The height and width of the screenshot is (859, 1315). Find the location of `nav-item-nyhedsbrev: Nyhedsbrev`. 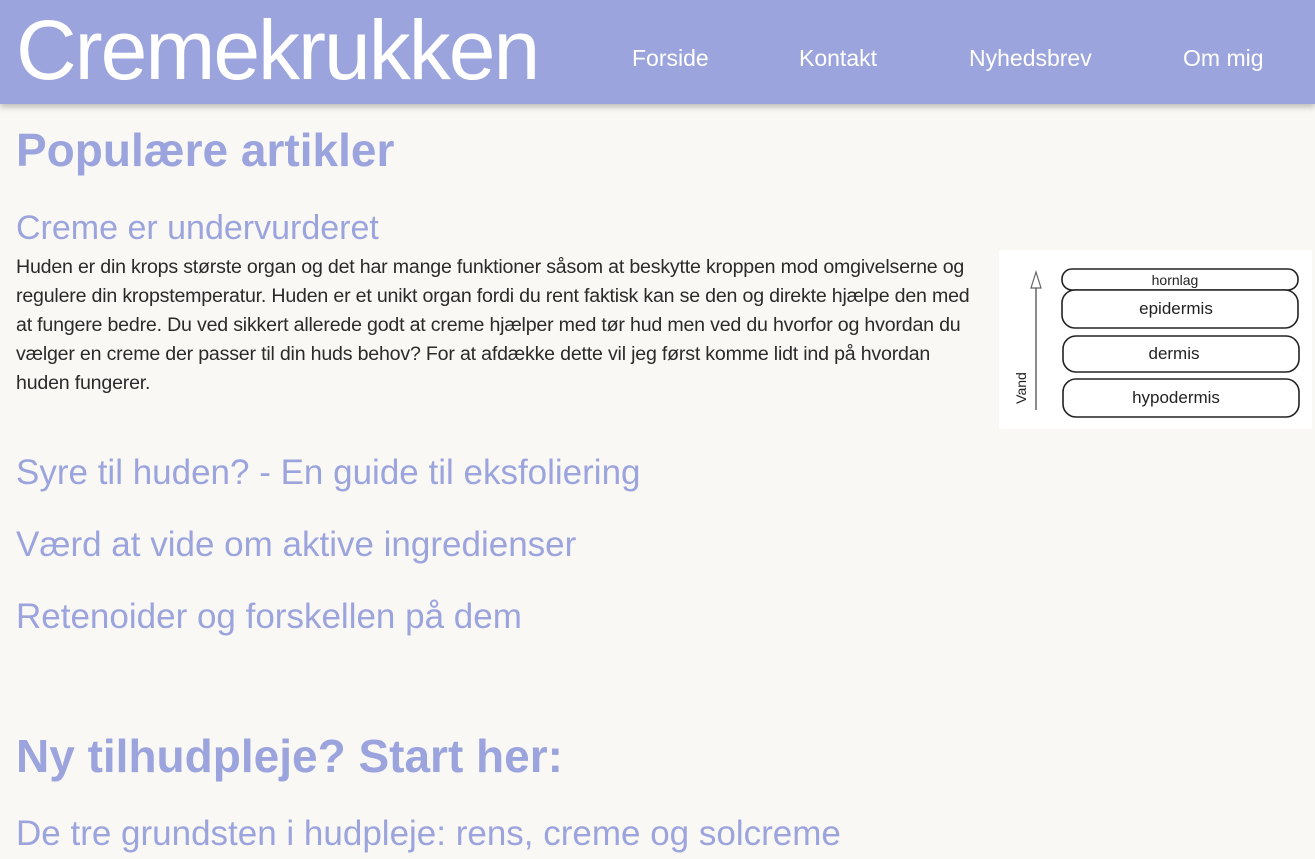

nav-item-nyhedsbrev: Nyhedsbrev is located at coordinates (1030, 58).